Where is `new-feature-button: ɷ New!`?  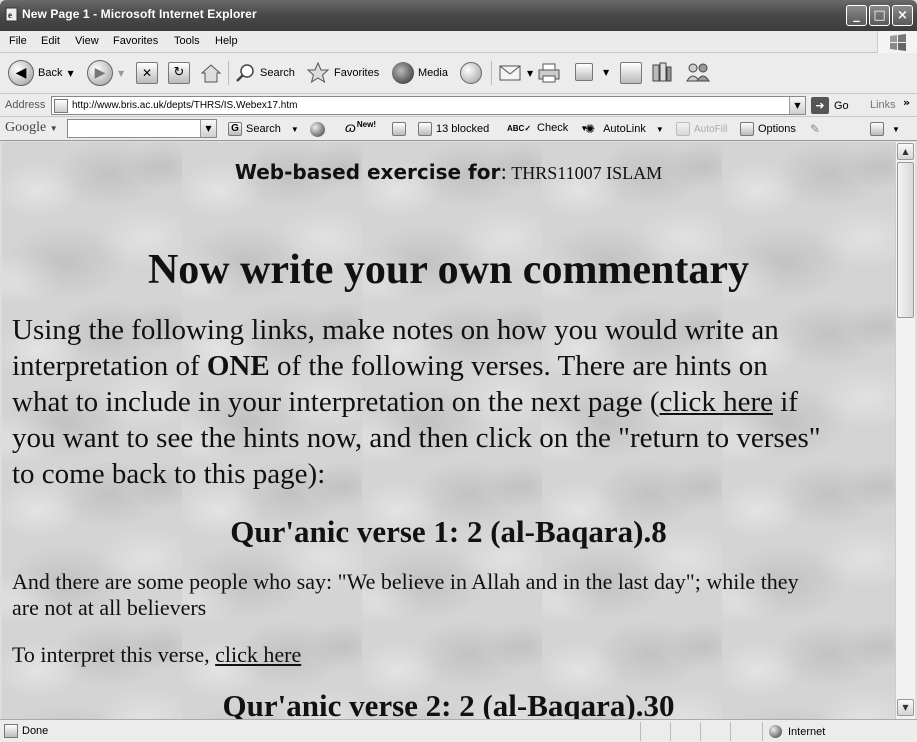 new-feature-button: ɷ New! is located at coordinates (360, 127).